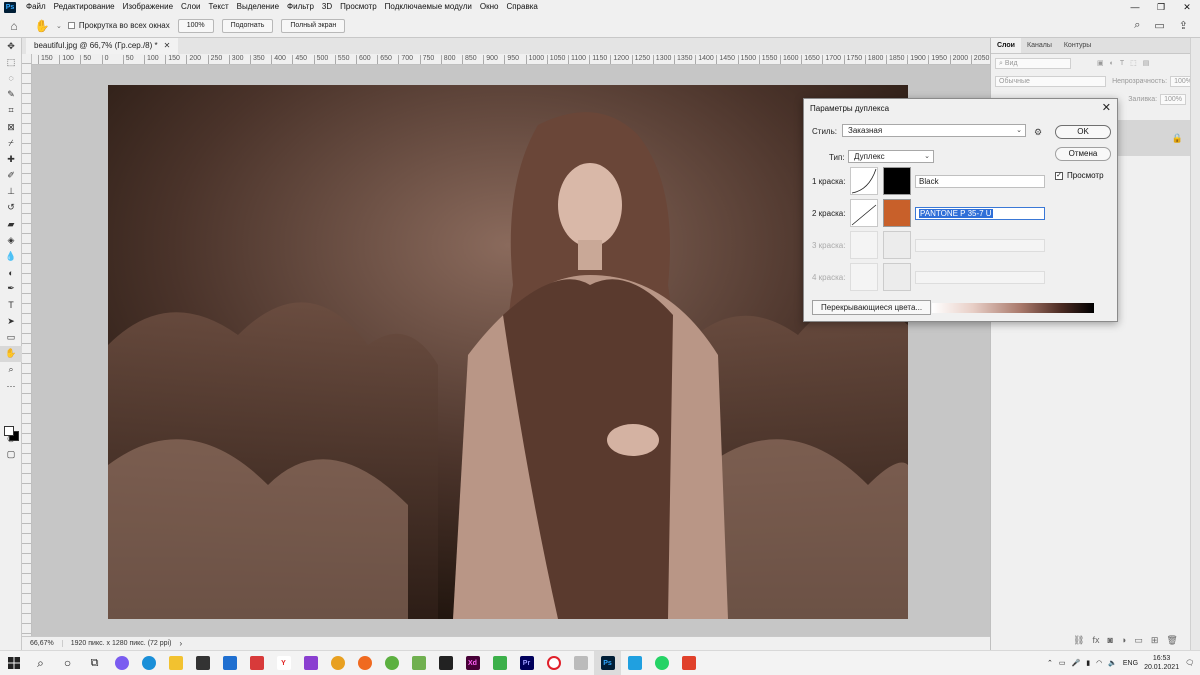 Image resolution: width=1200 pixels, height=675 pixels. What do you see at coordinates (11, 240) in the screenshot?
I see `paint-bucket-tool-icon: ◈` at bounding box center [11, 240].